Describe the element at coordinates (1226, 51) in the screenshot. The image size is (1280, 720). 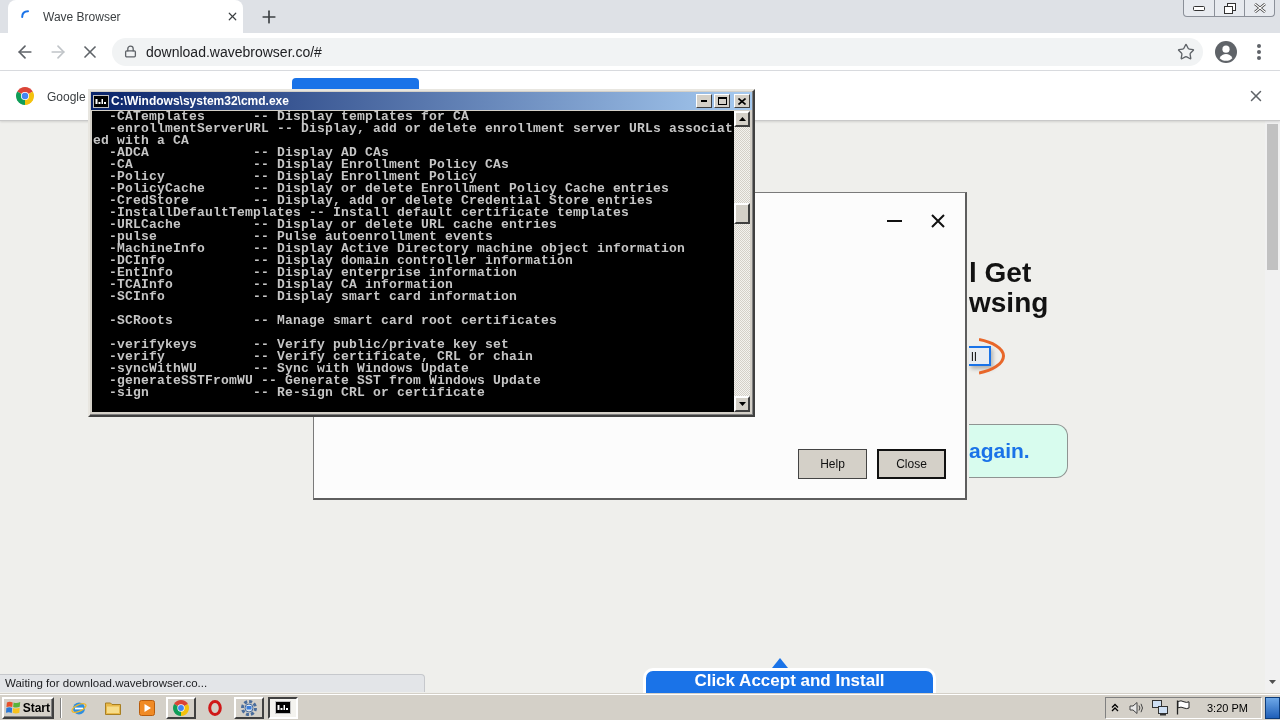
I see `avatar-icon` at that location.